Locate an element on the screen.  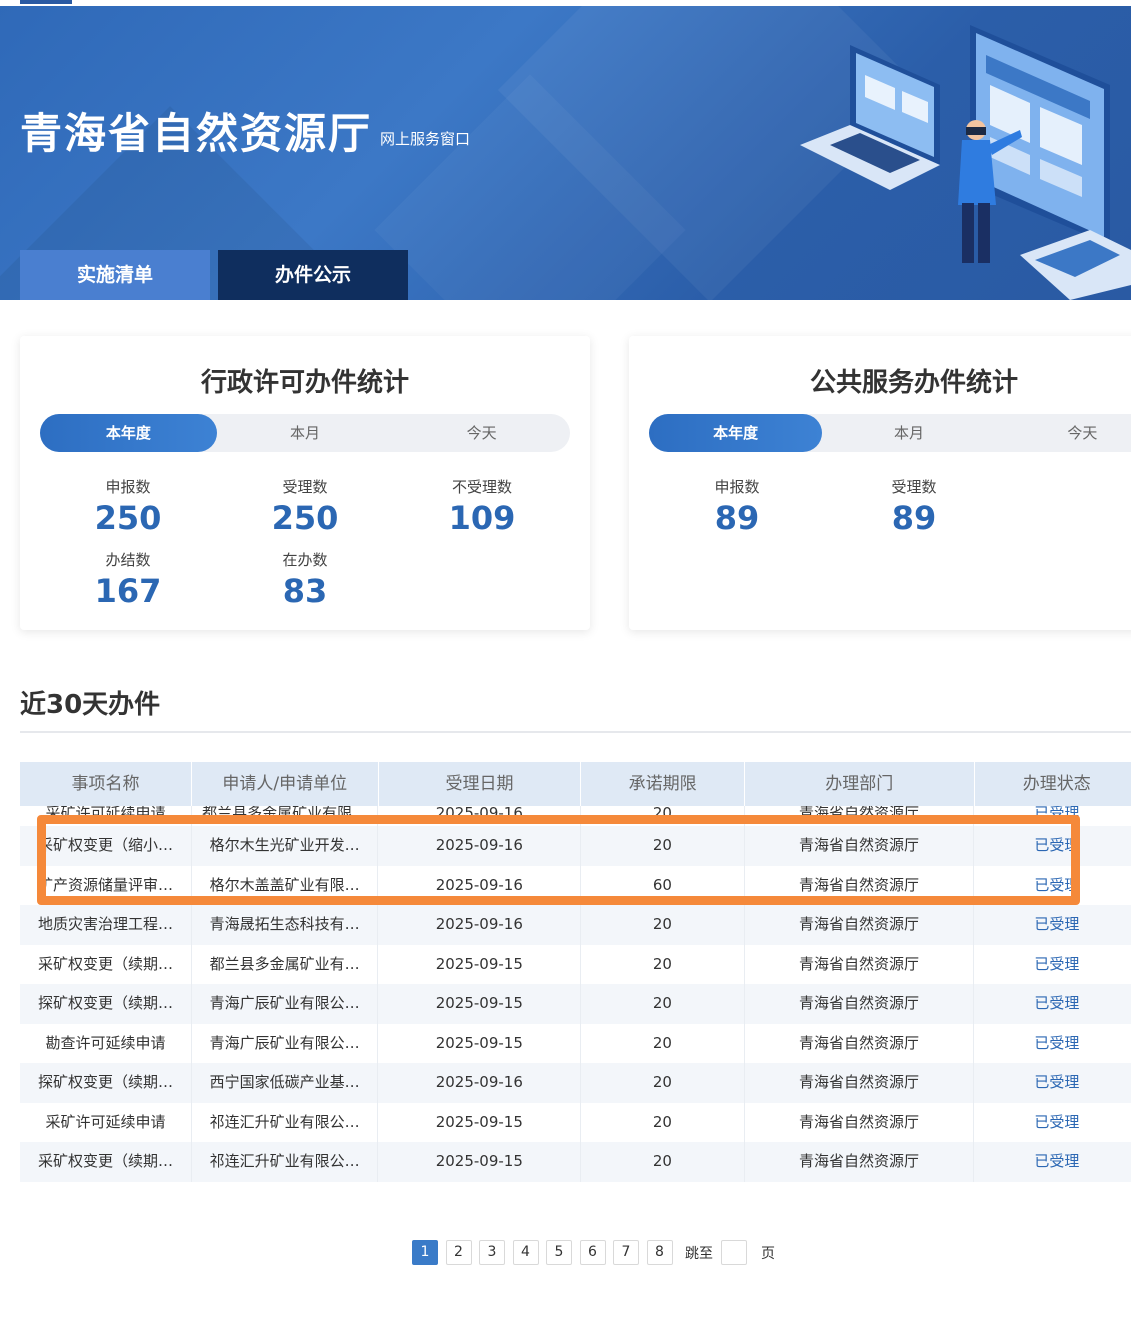
table-header: 事项名称 申请人/申请单位 受理日期 承诺期限 办理部门 办理状态 is located at coordinates (575, 784).